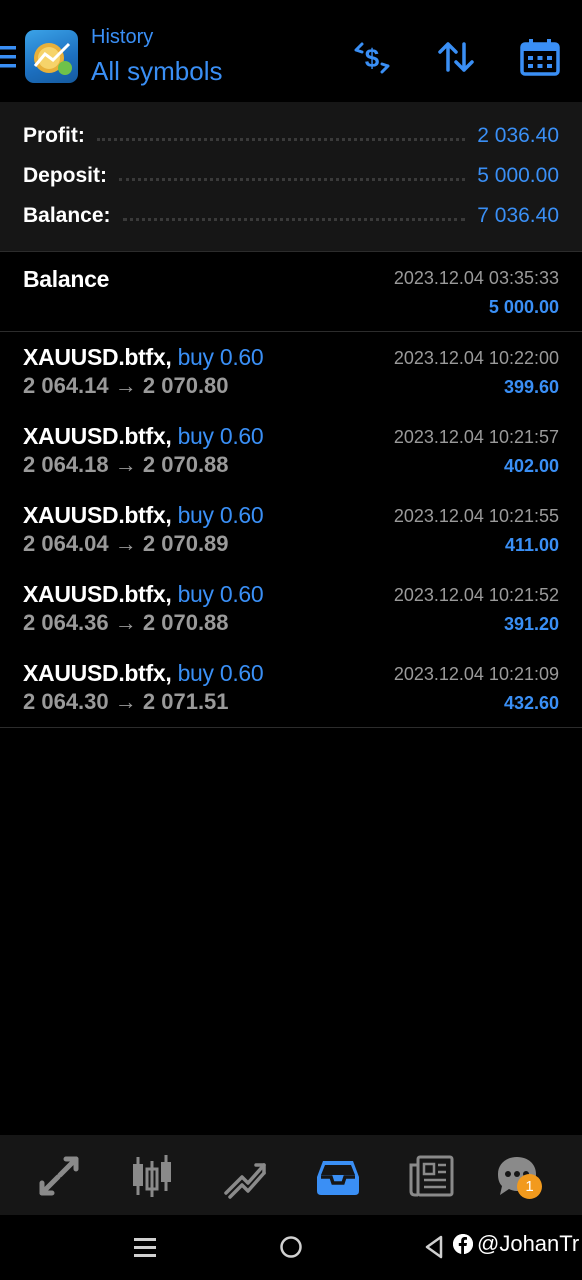 The height and width of the screenshot is (1280, 582). What do you see at coordinates (67, 215) in the screenshot?
I see `balance-label: Balance:` at bounding box center [67, 215].